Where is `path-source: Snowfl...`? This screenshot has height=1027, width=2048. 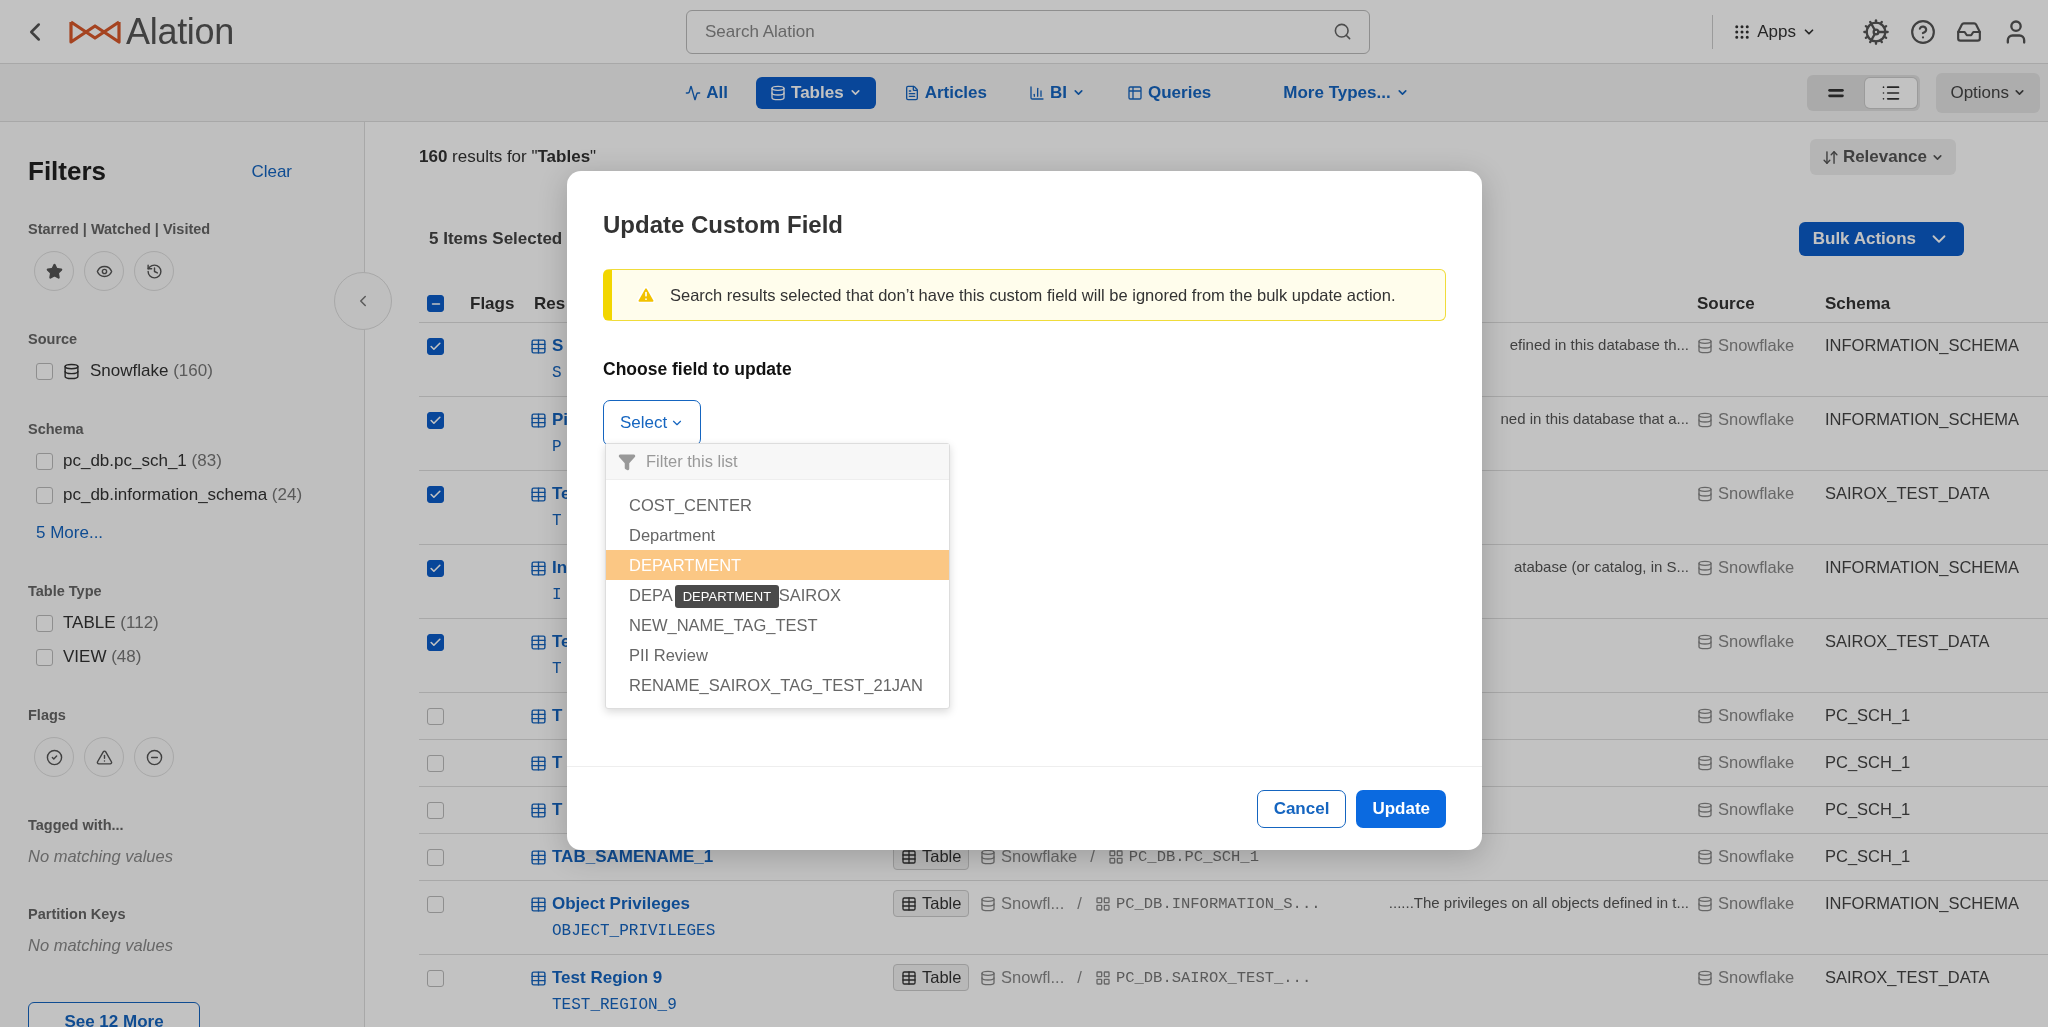 path-source: Snowfl... is located at coordinates (1033, 903).